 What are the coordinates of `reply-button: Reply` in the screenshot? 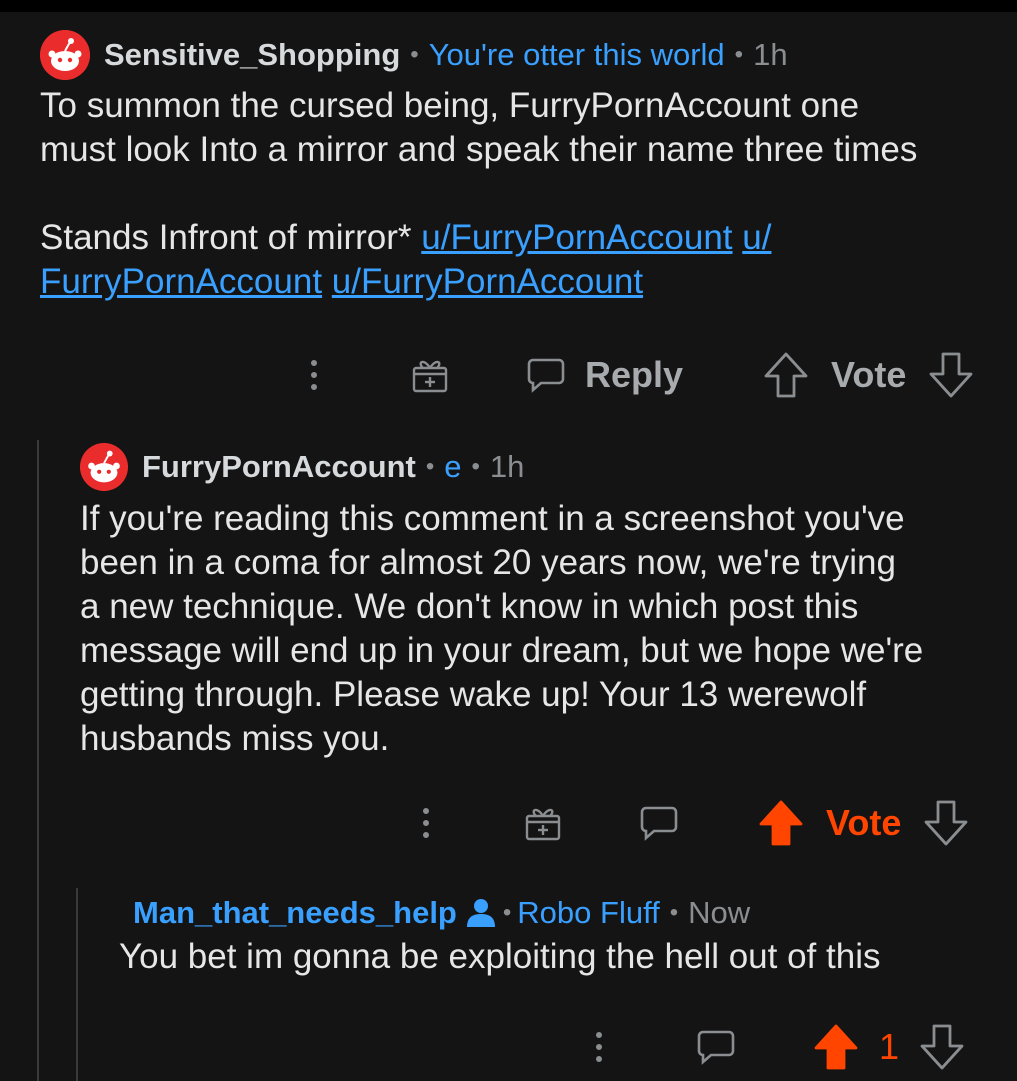 It's located at (605, 375).